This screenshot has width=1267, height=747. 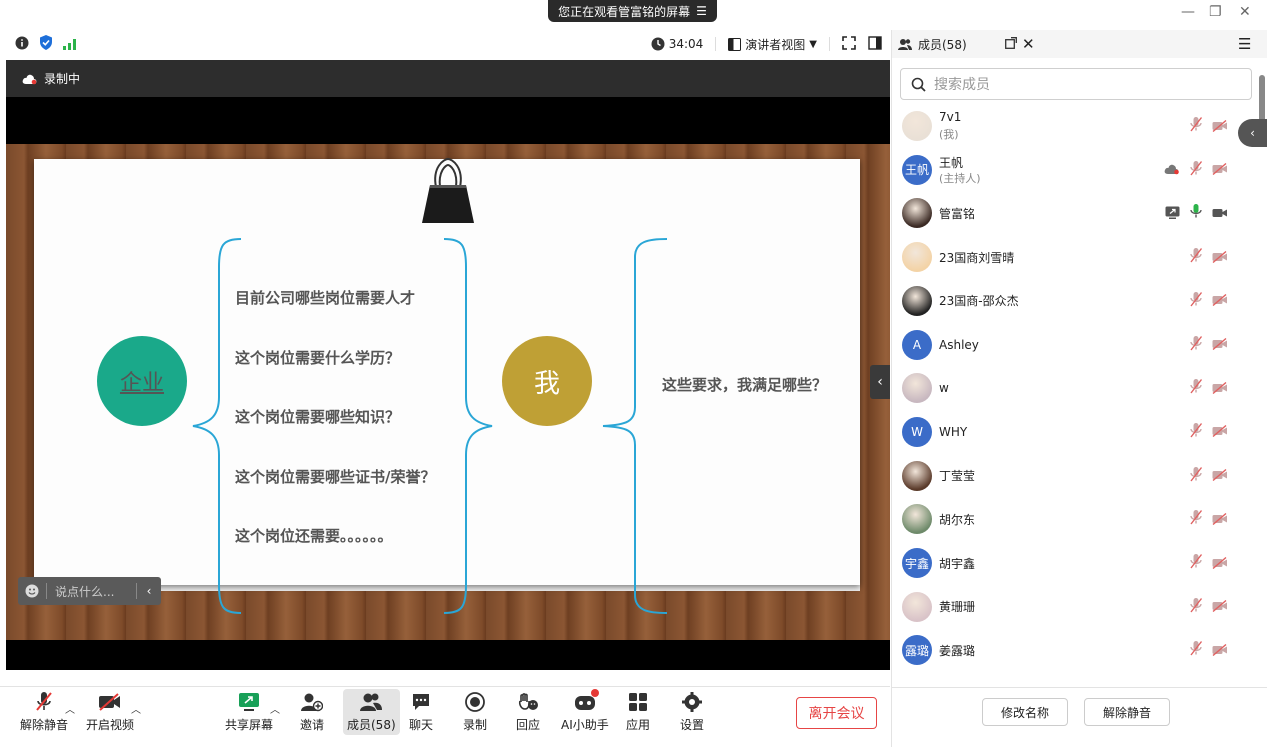 I want to click on collapse-panel-button: ‹, so click(x=880, y=382).